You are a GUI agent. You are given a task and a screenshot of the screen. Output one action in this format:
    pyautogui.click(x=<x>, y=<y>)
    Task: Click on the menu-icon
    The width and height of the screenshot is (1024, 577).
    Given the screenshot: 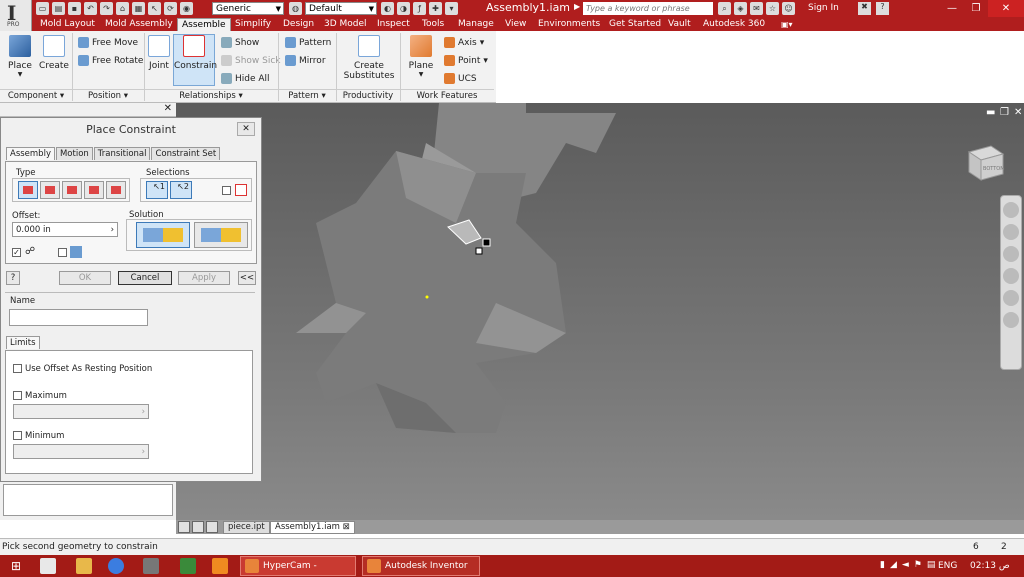 What is the action you would take?
    pyautogui.click(x=212, y=527)
    